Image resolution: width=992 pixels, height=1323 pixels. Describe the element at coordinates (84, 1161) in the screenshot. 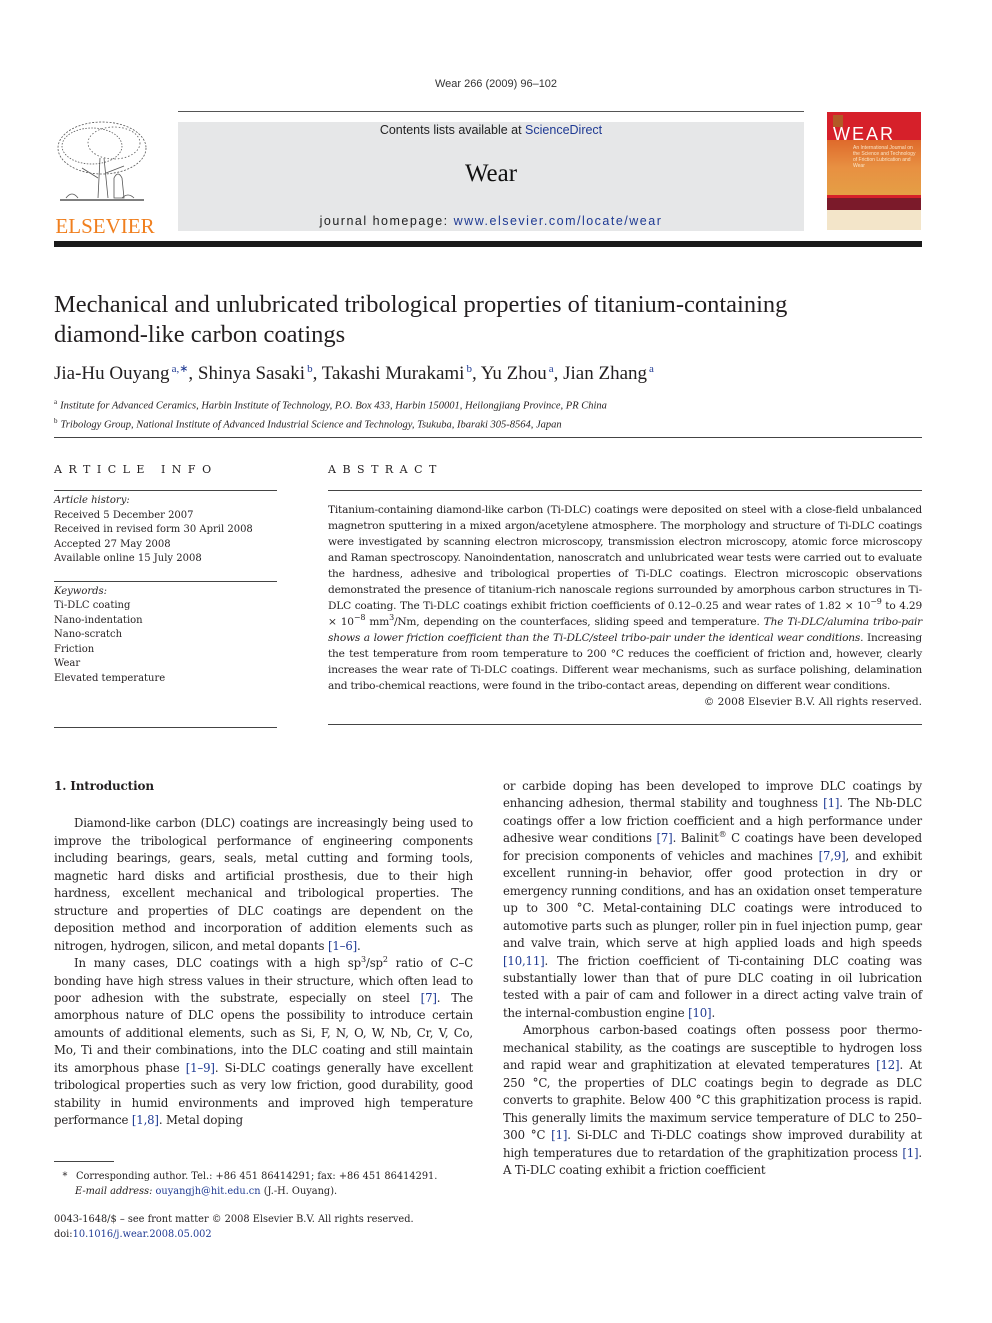

I see `footnote-divider` at that location.